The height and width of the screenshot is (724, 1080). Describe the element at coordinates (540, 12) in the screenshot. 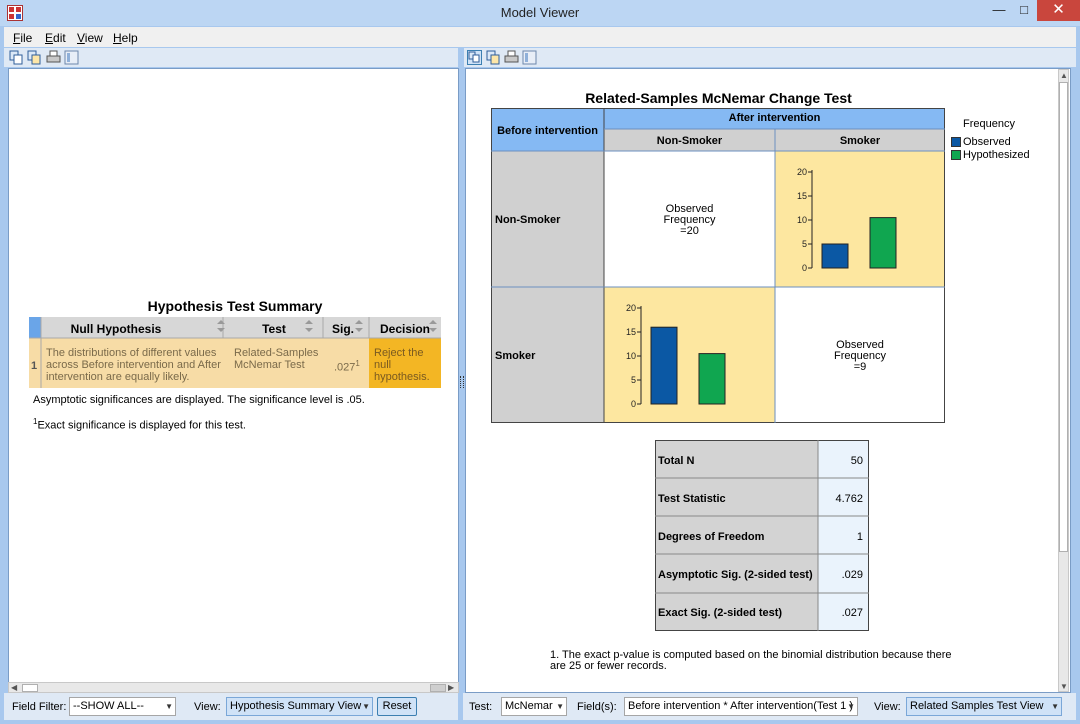

I see `window-title: Model Viewer` at that location.